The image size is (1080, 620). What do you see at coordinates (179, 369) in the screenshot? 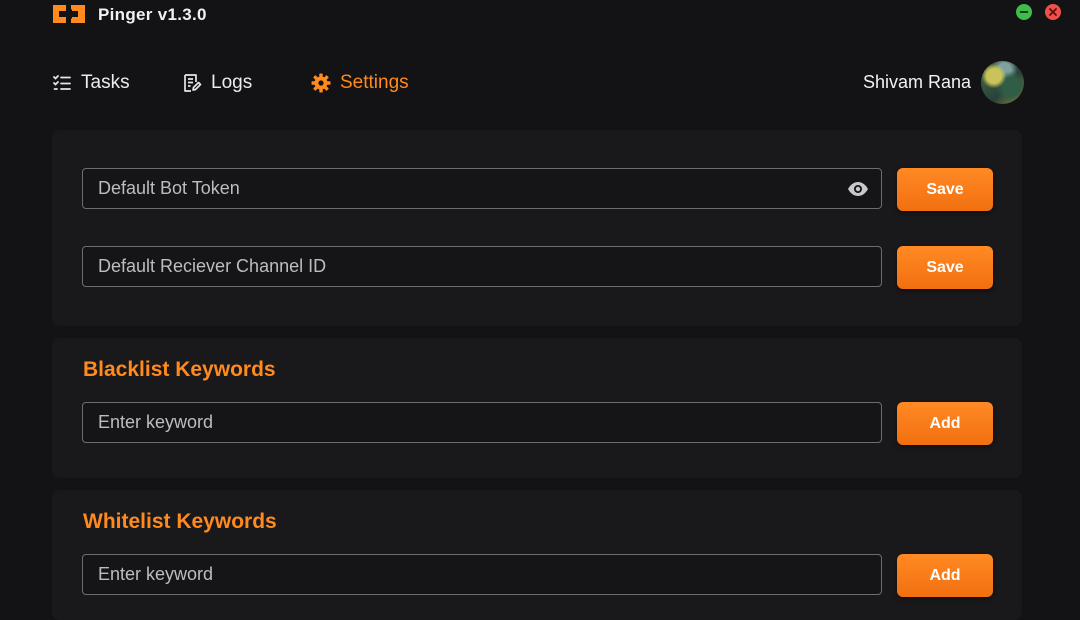
I see `blacklist-title: Blacklist Keywords` at bounding box center [179, 369].